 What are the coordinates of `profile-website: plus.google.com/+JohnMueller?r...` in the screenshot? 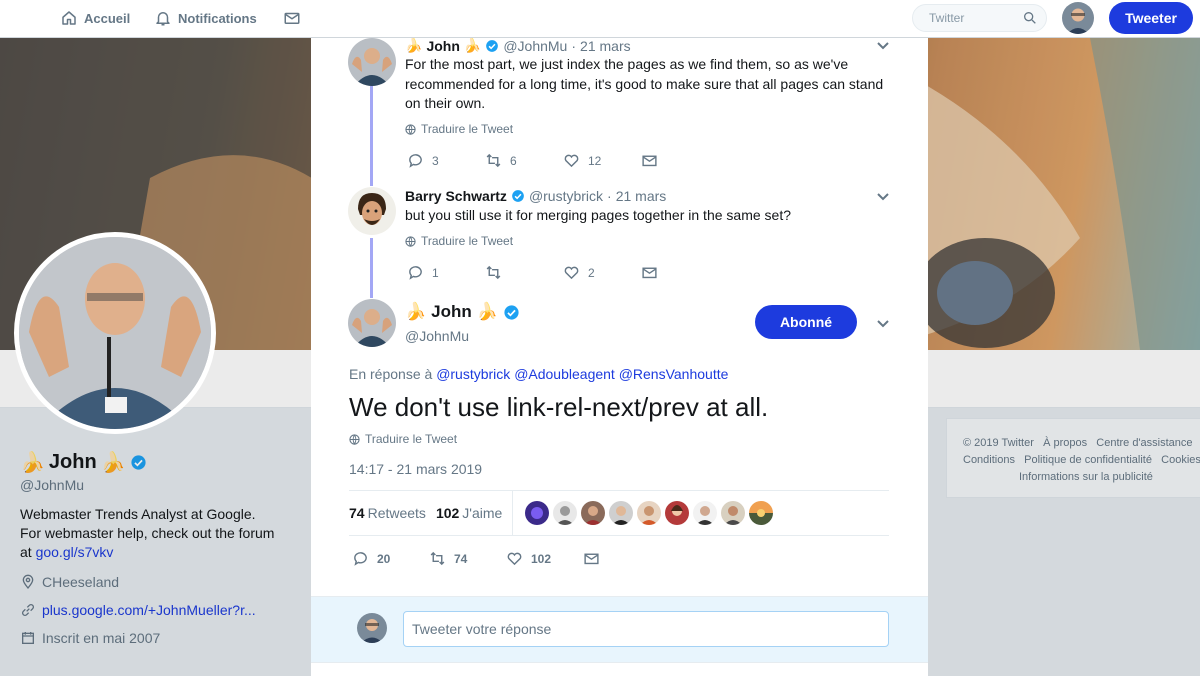 It's located at (155, 610).